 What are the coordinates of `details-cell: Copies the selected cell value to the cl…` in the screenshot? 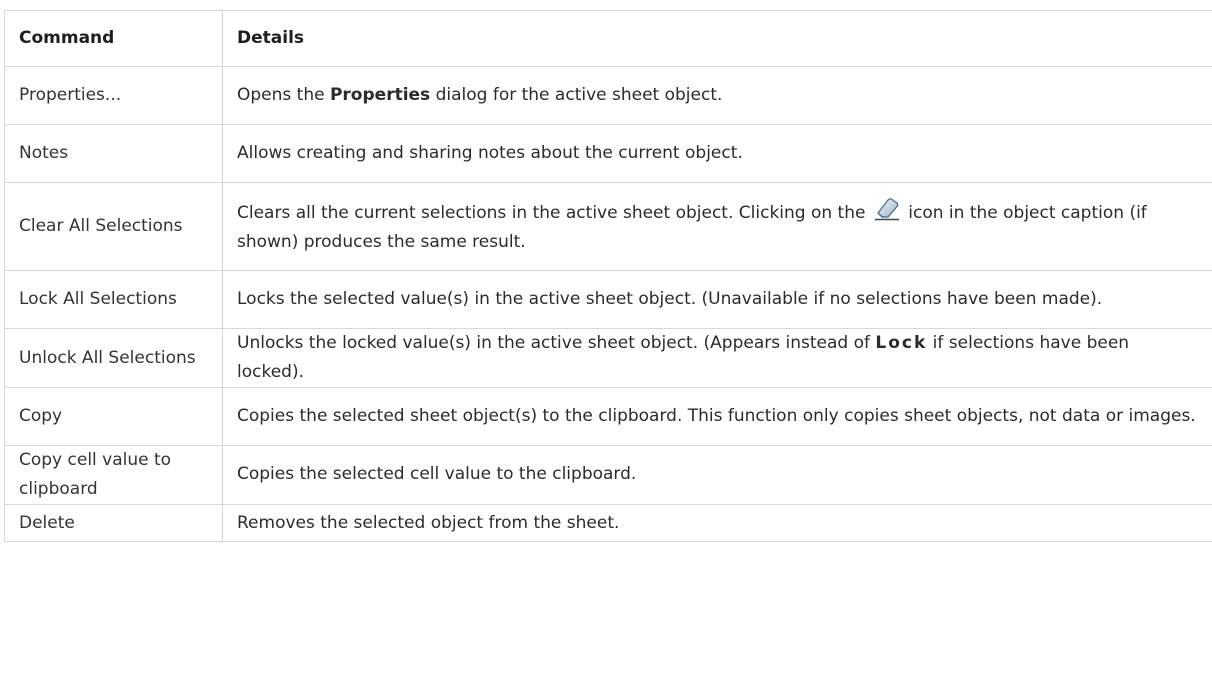 It's located at (717, 475).